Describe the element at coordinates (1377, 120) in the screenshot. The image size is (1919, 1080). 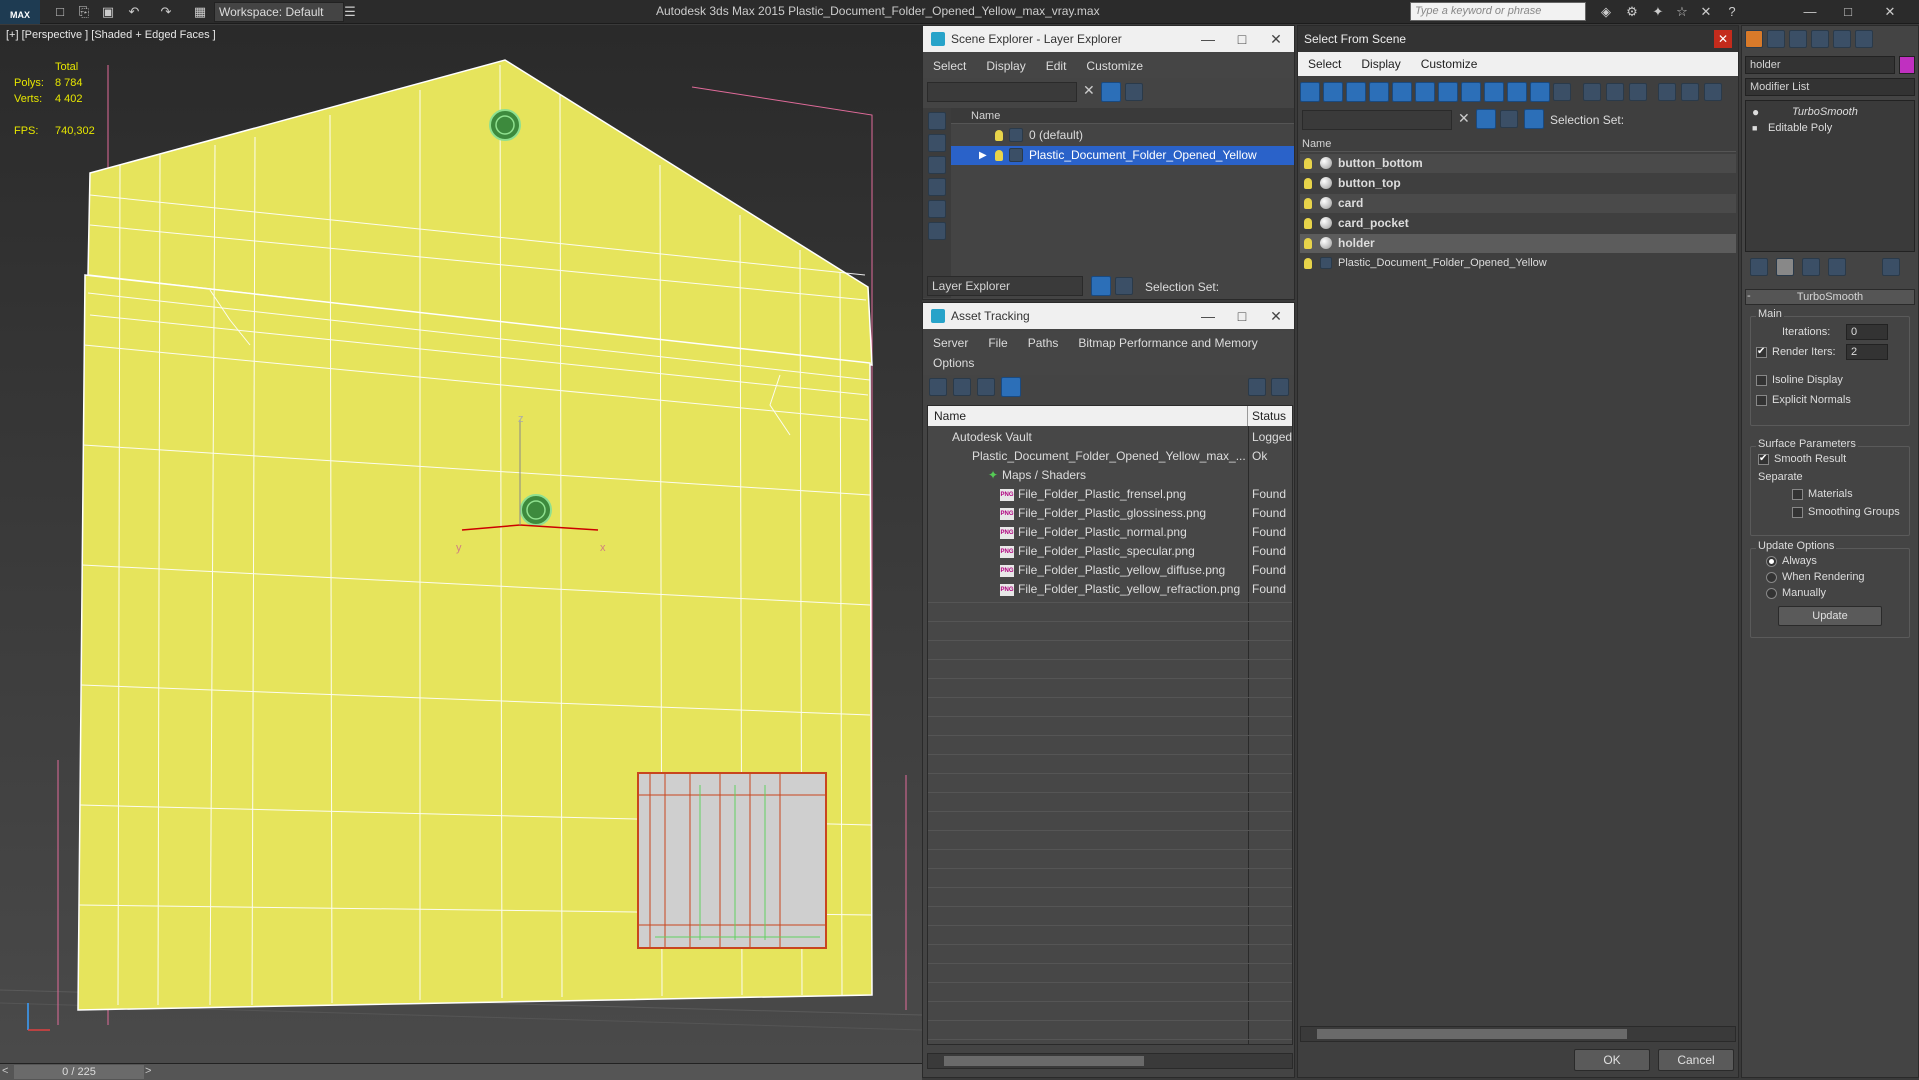
I see `sfs-find-input` at that location.